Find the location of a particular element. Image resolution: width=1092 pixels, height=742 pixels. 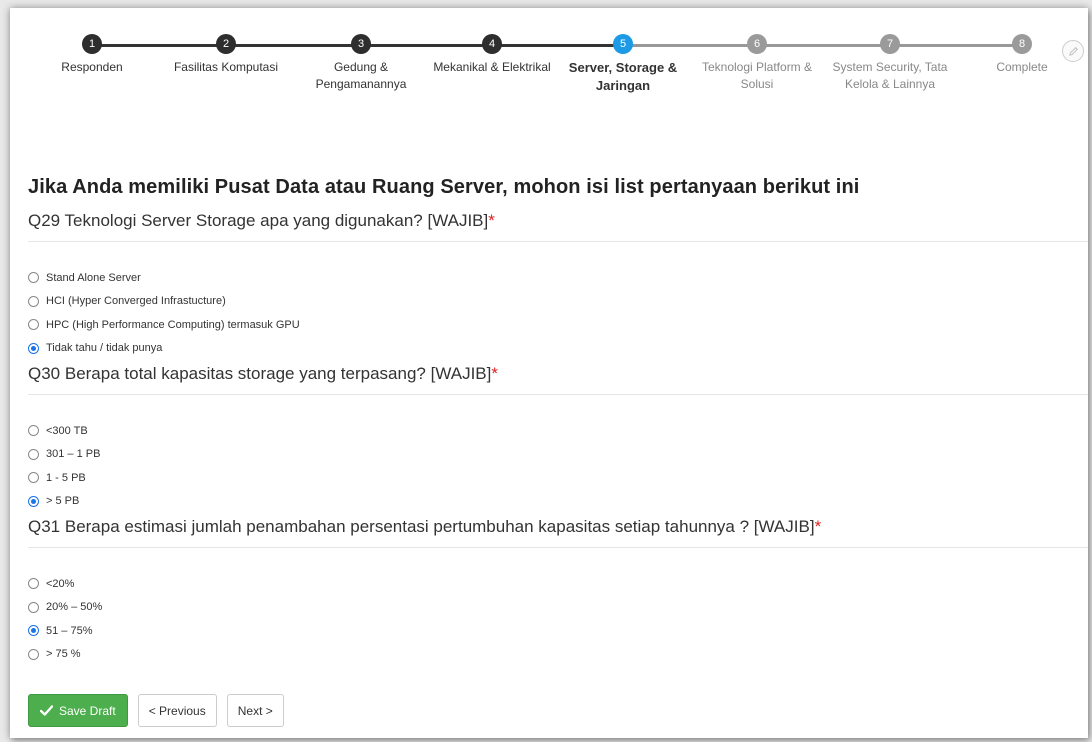

option-label: 20% – 50% is located at coordinates (74, 607).